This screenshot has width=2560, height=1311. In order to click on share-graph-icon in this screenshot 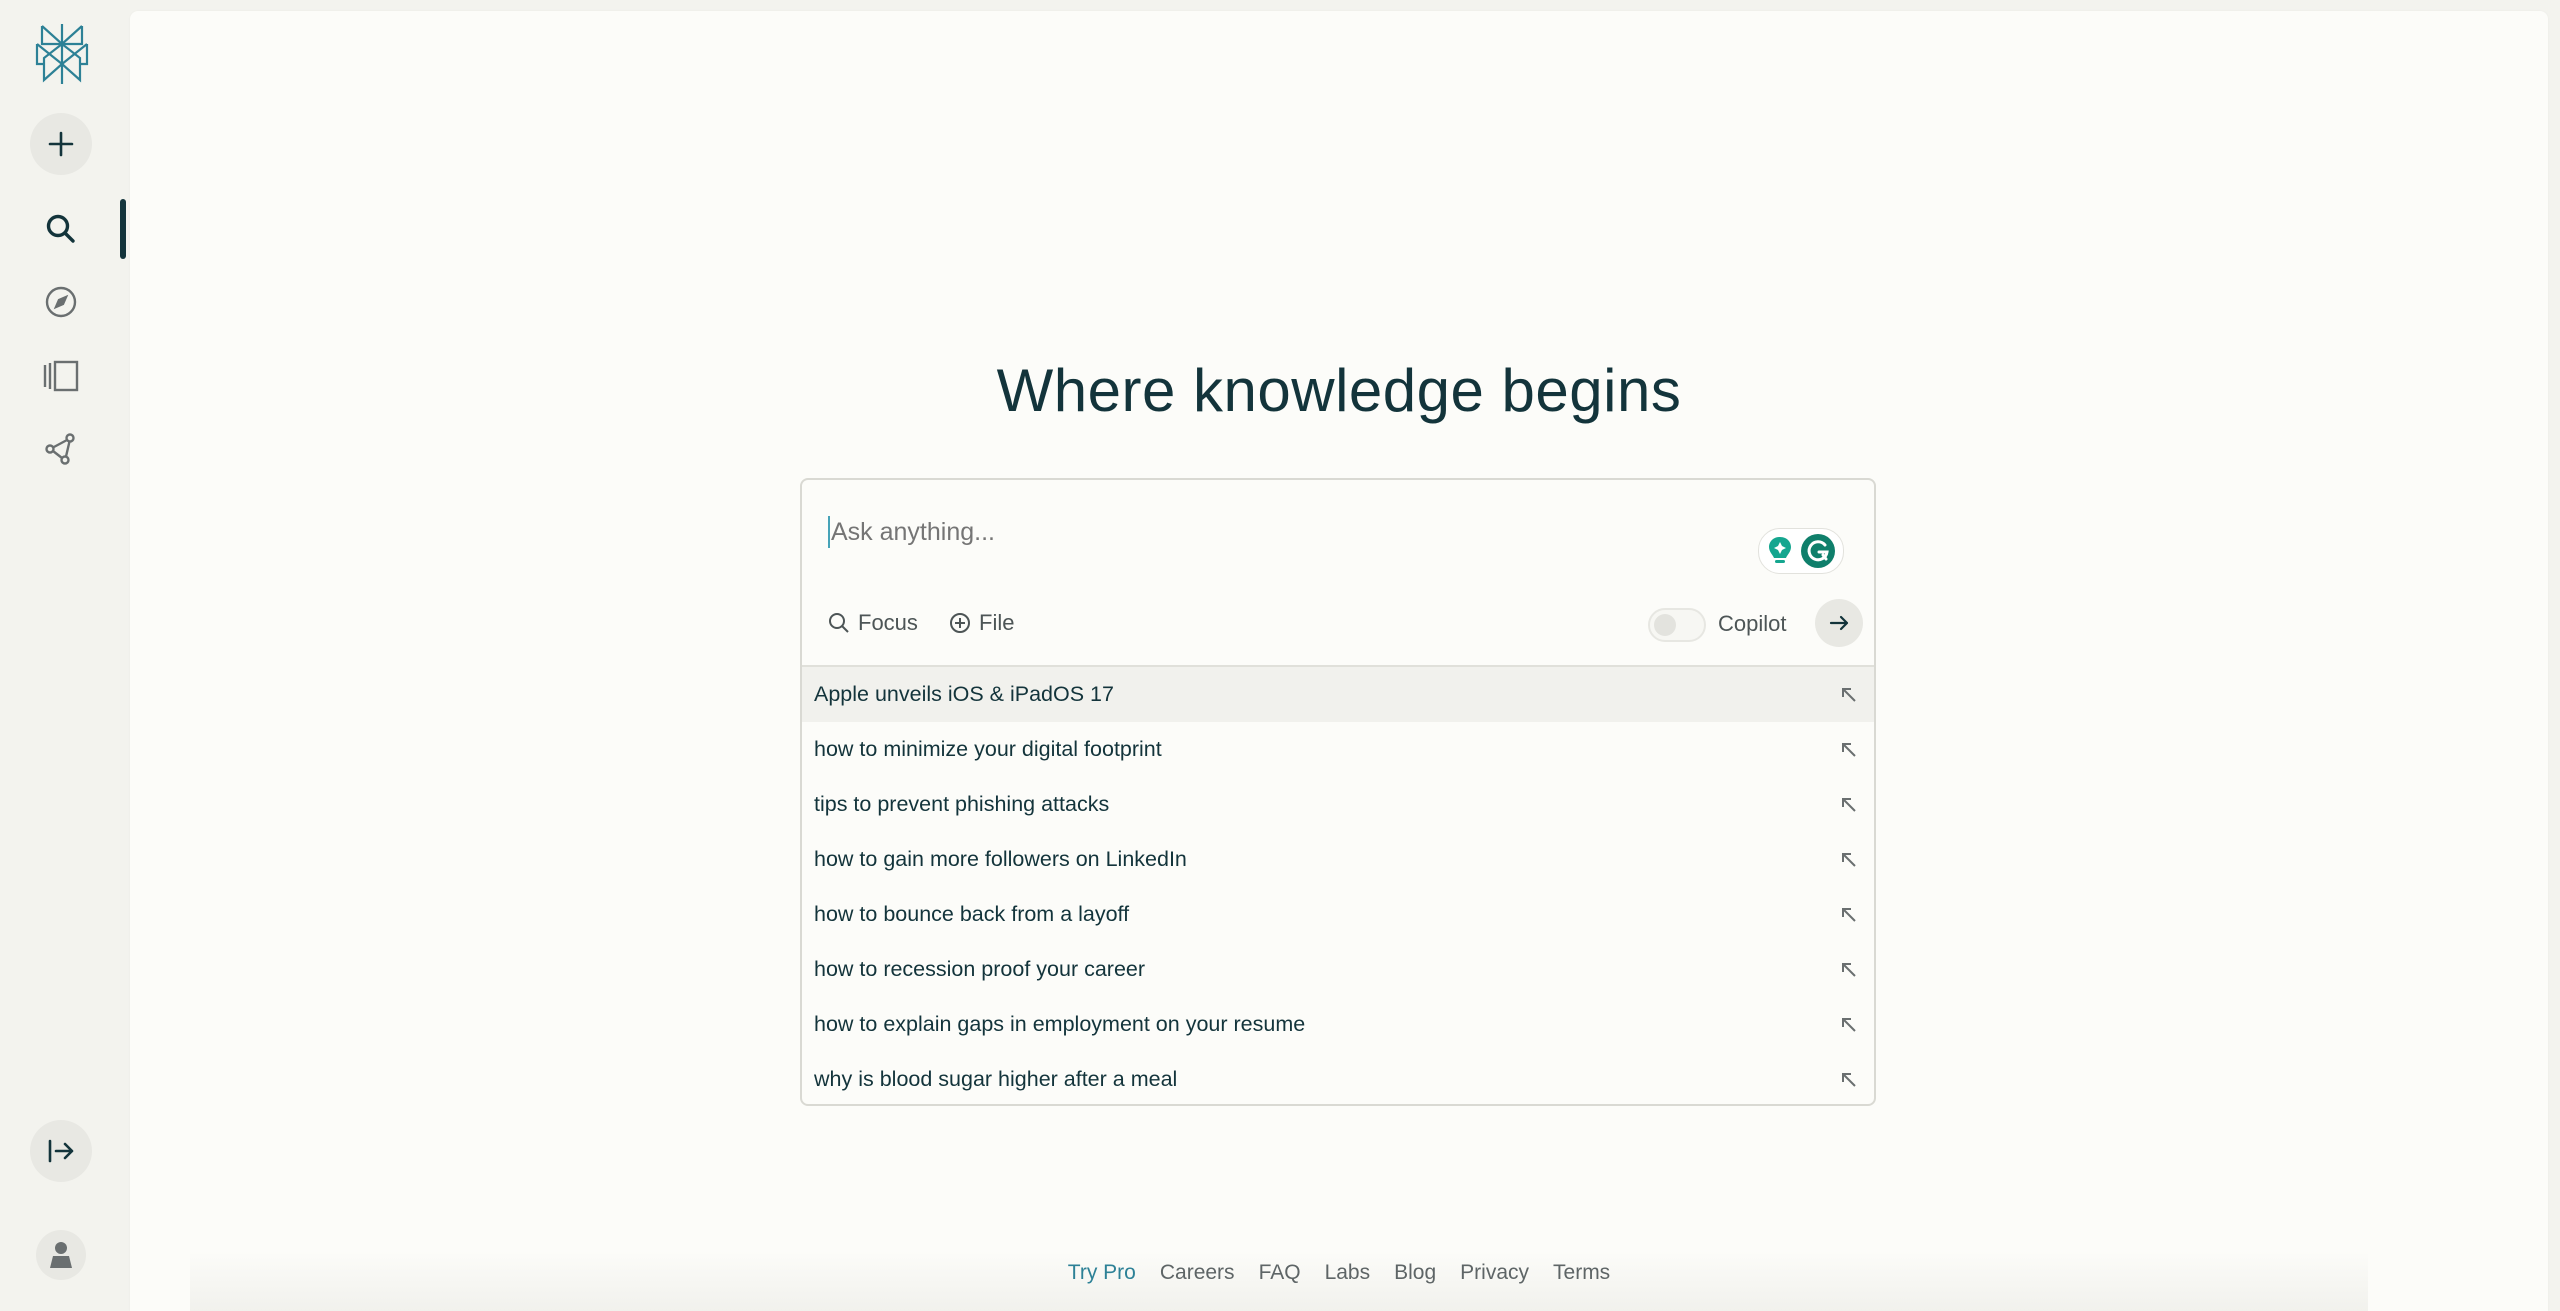, I will do `click(60, 449)`.